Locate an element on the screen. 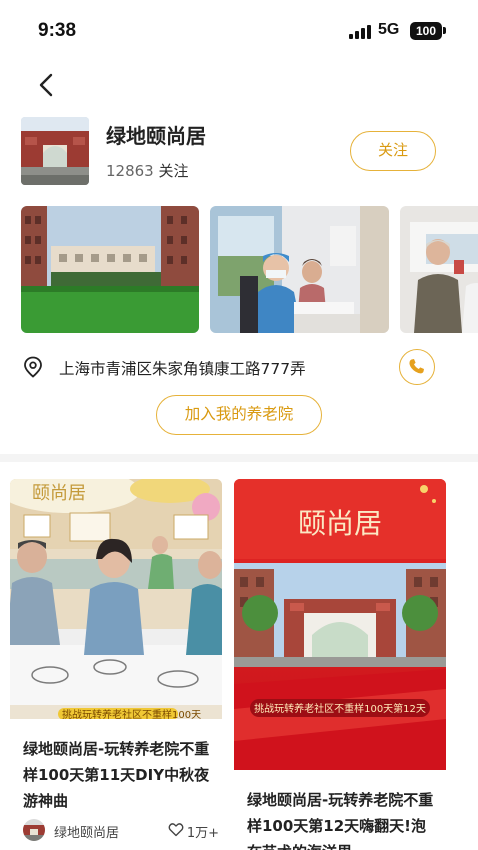 Image resolution: width=478 pixels, height=850 pixels. phone-icon is located at coordinates (416, 366).